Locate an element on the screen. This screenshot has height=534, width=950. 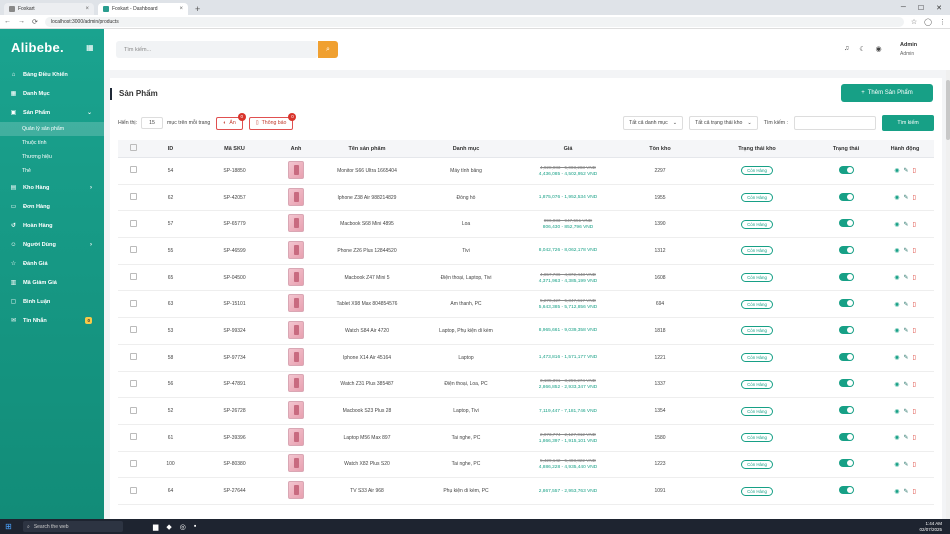
sidebar-subitem-manage-products: Quản lý sản phẩm is located at coordinates (52, 129).